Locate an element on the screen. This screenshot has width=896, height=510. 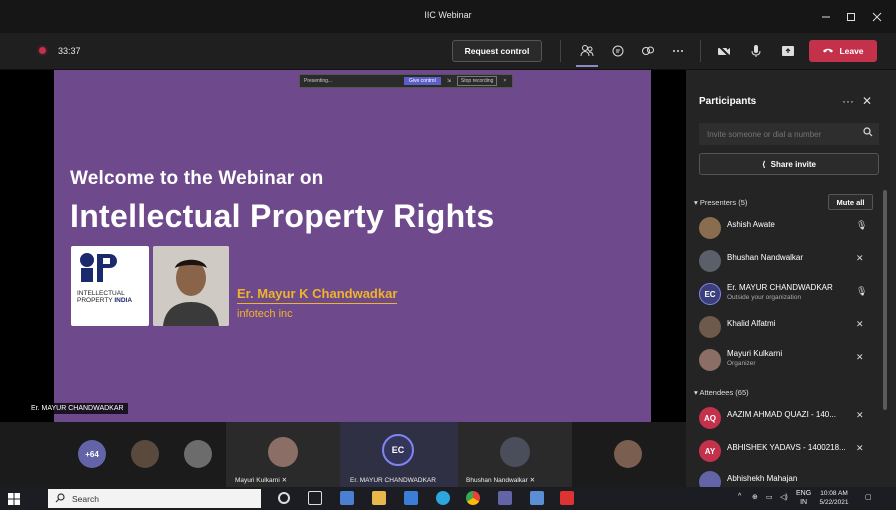
tray-chevron-icon: ^ is located at coordinates (739, 496).